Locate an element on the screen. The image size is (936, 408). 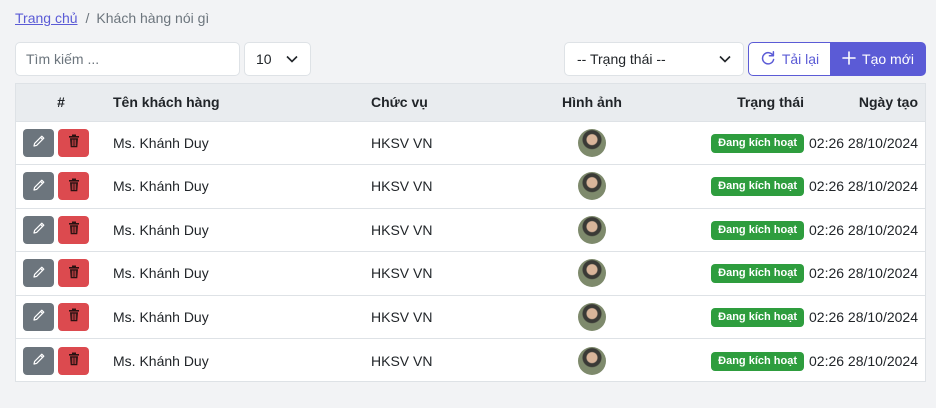
header-image: Hình ảnh is located at coordinates (592, 102).